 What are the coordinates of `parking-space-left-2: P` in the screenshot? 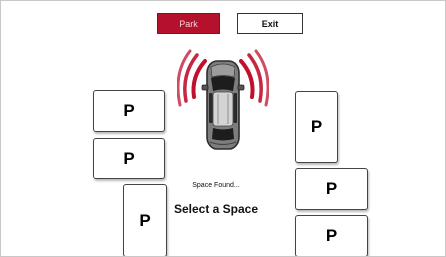 It's located at (129, 158).